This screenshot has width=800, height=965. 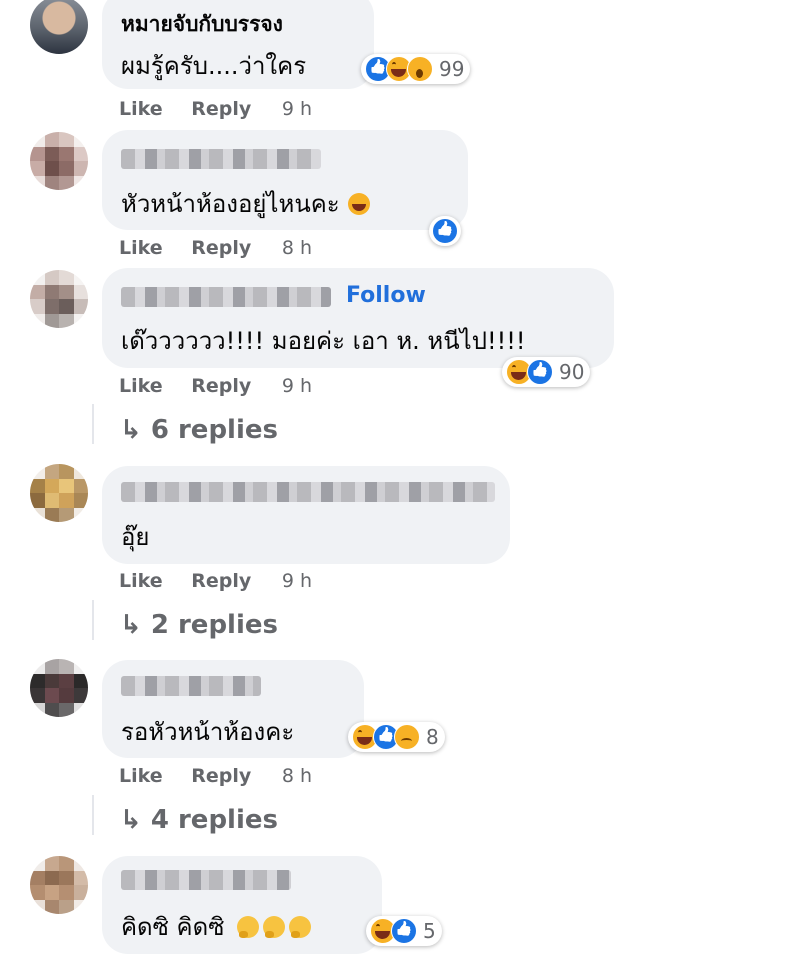 What do you see at coordinates (452, 69) in the screenshot?
I see `reaction-count: 99` at bounding box center [452, 69].